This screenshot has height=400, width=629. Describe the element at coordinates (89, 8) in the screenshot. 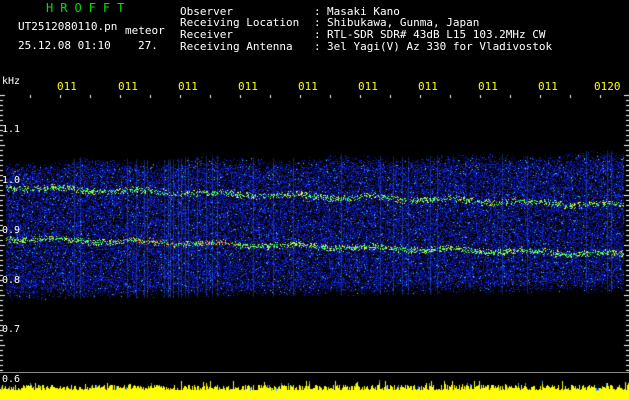

I see `app-title: HROFFT` at that location.